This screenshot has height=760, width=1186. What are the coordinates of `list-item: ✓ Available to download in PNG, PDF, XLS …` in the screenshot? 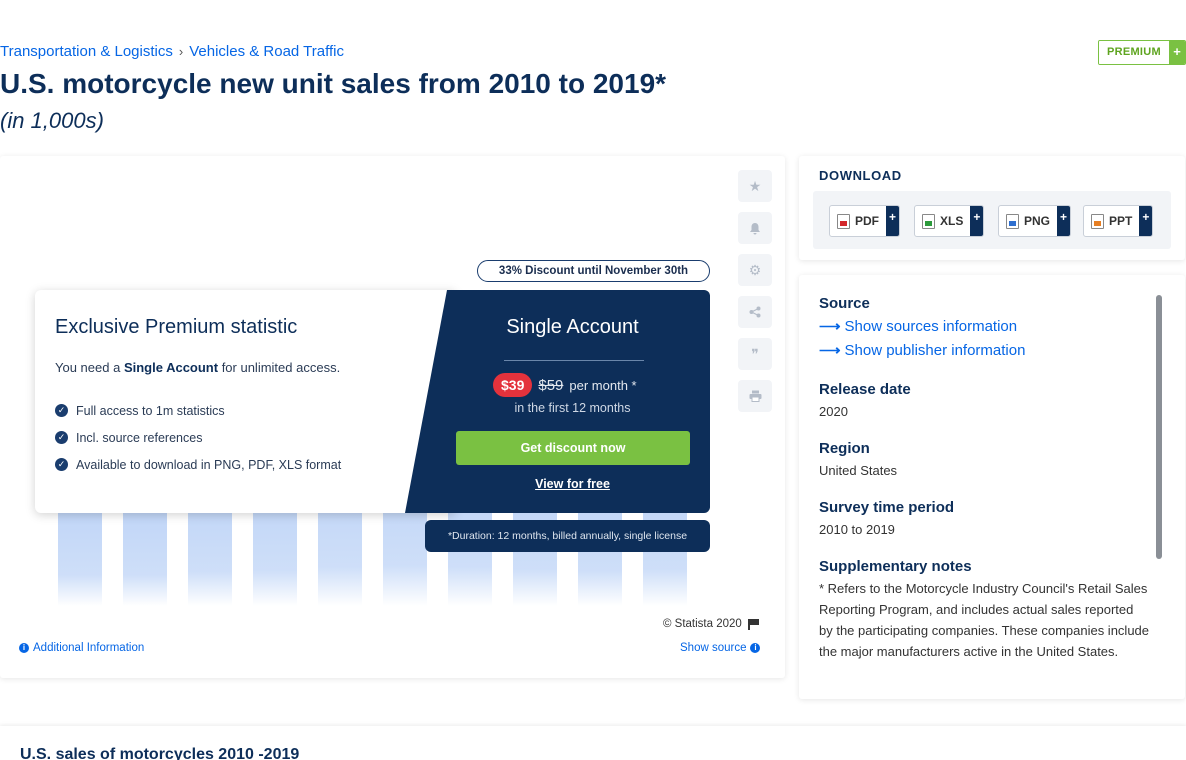 It's located at (198, 464).